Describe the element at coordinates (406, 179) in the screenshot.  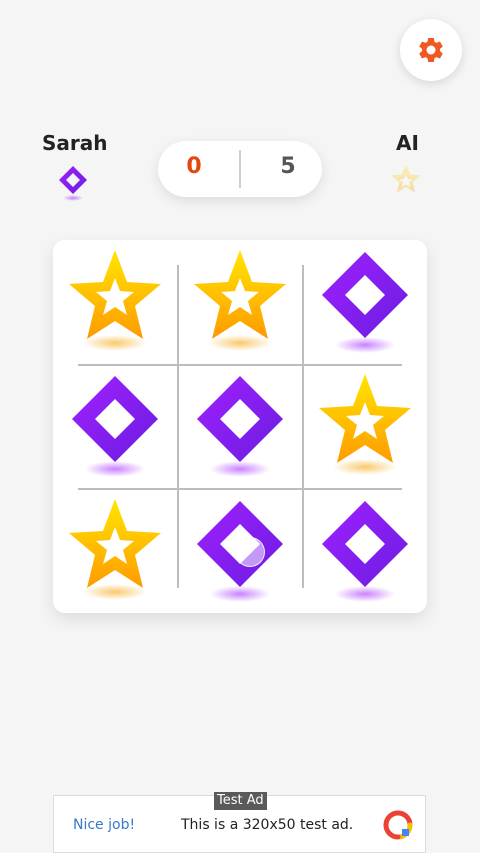
I see `player2-star-icon` at that location.